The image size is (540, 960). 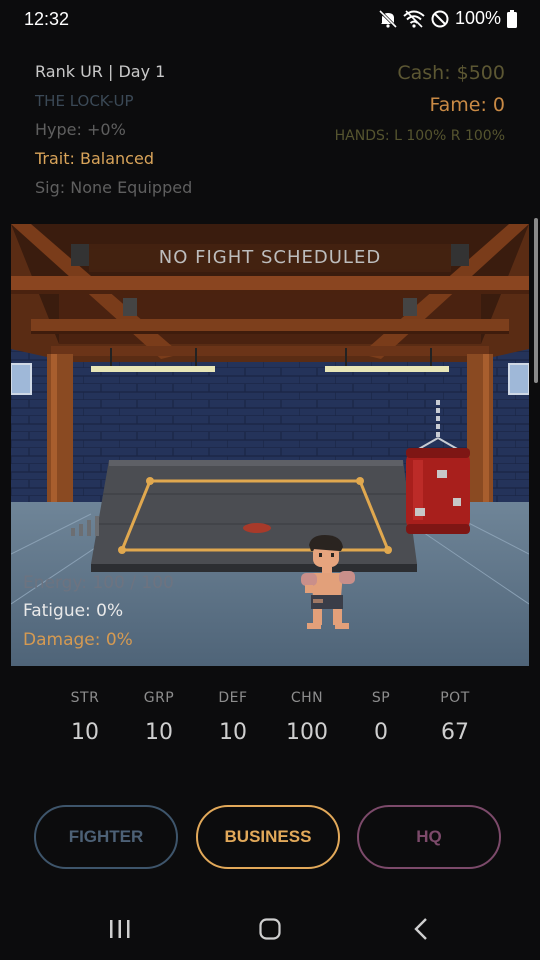 I want to click on recent-apps-icon, so click(x=120, y=929).